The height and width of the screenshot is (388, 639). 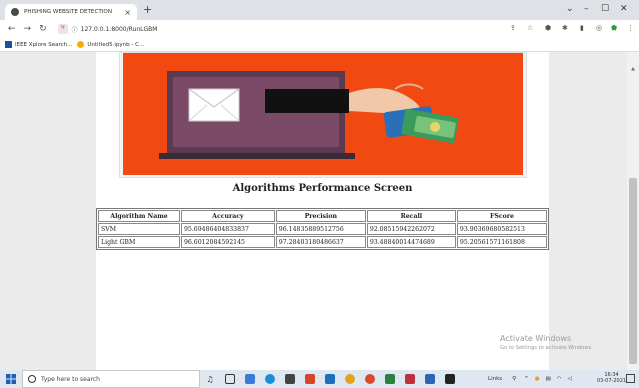 I want to click on puzzle-icon: ✱, so click(x=565, y=28).